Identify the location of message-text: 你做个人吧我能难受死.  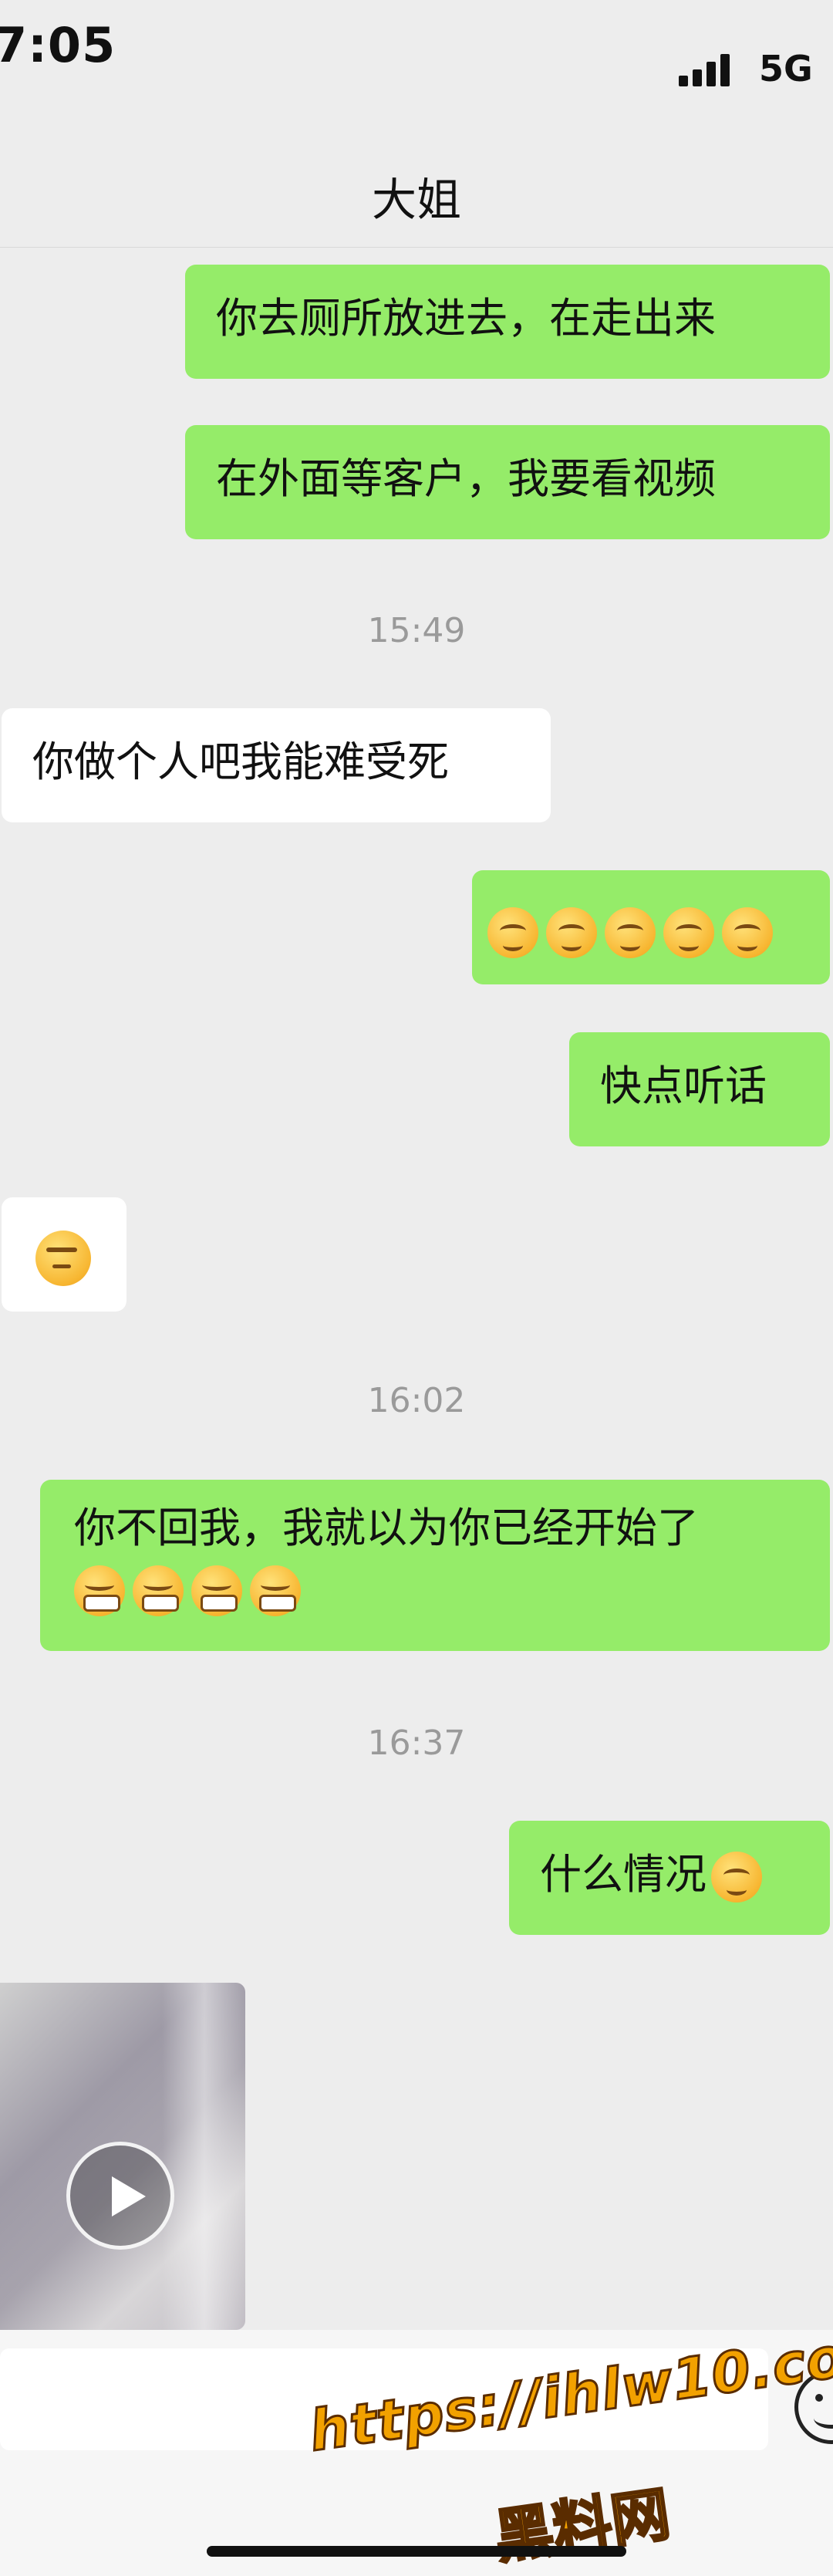
(240, 762).